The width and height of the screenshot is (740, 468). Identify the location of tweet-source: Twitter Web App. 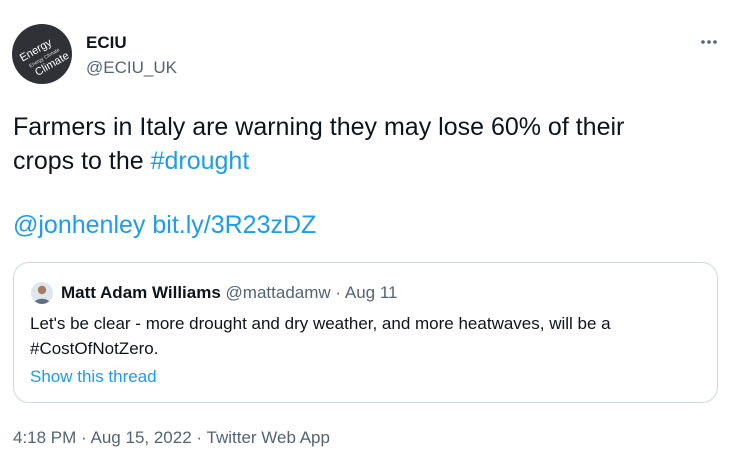
(268, 437).